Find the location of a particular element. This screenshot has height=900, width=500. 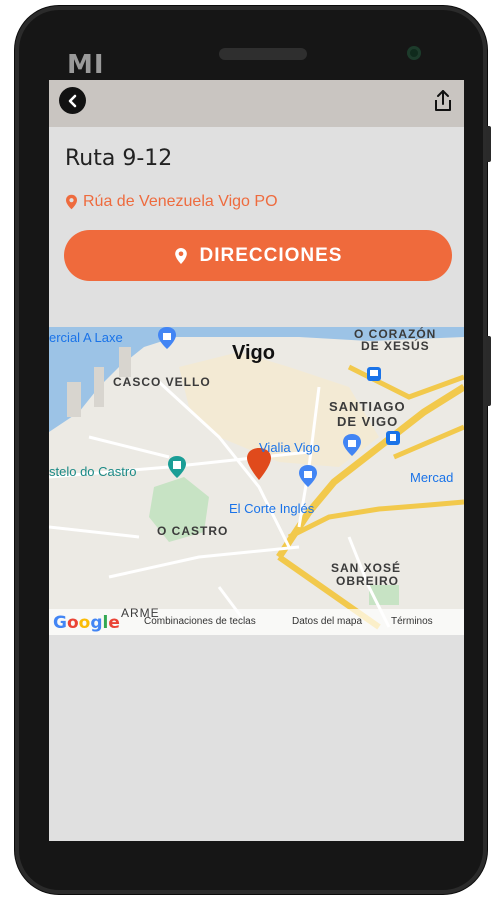

map-label-comercial: ercial A Laxe is located at coordinates (86, 337).